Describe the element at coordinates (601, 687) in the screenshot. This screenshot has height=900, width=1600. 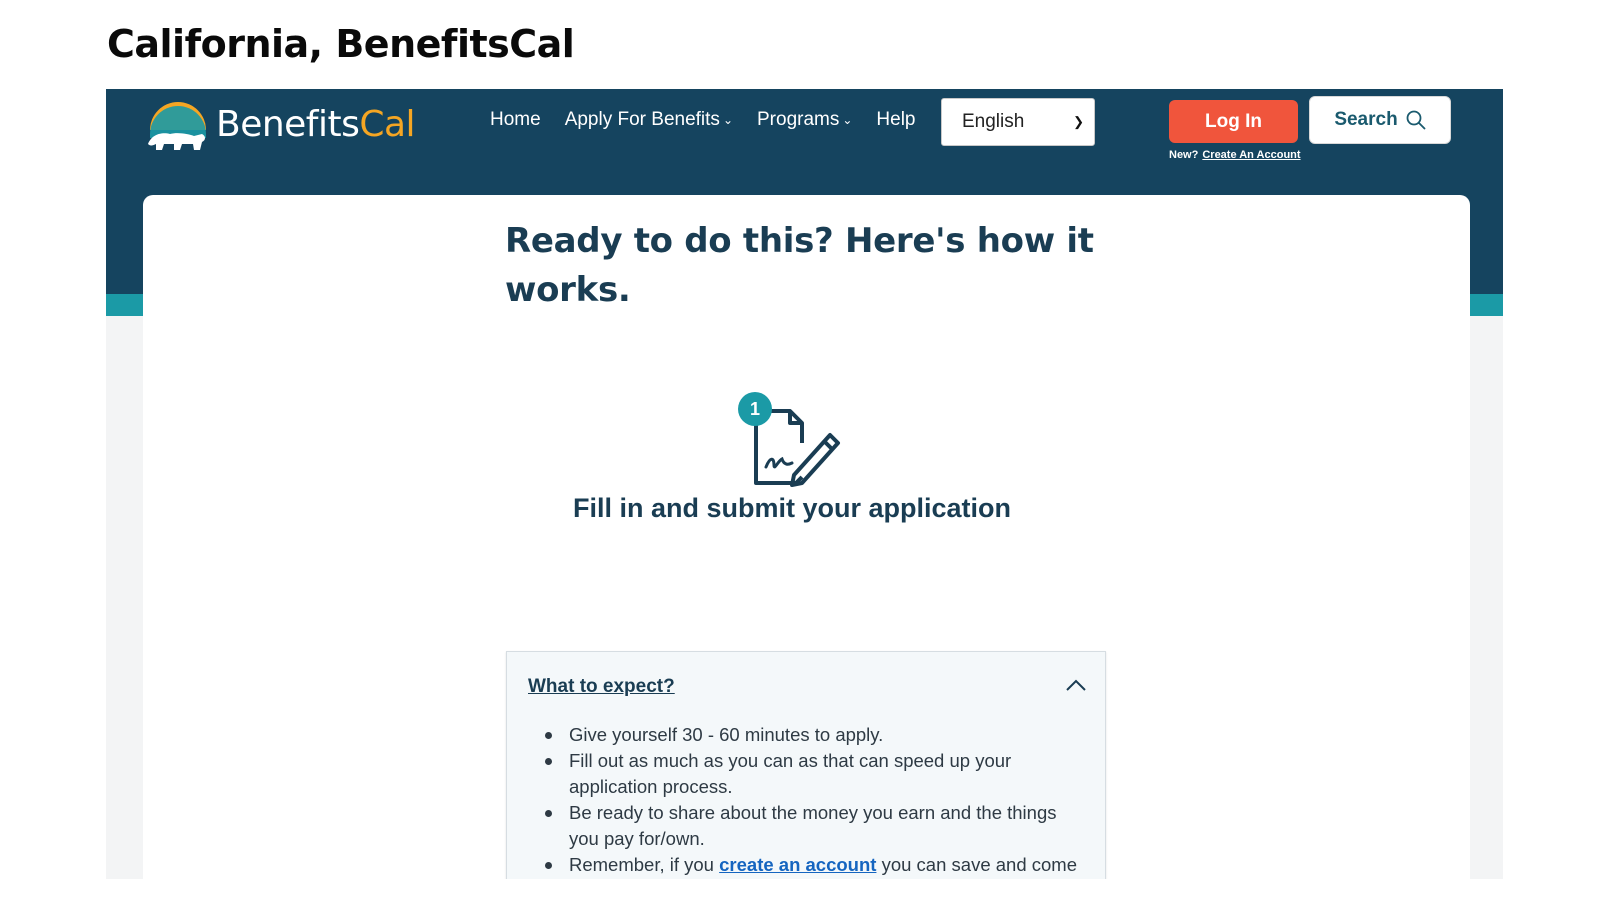
I see `accordion-toggle: What to expect?` at that location.